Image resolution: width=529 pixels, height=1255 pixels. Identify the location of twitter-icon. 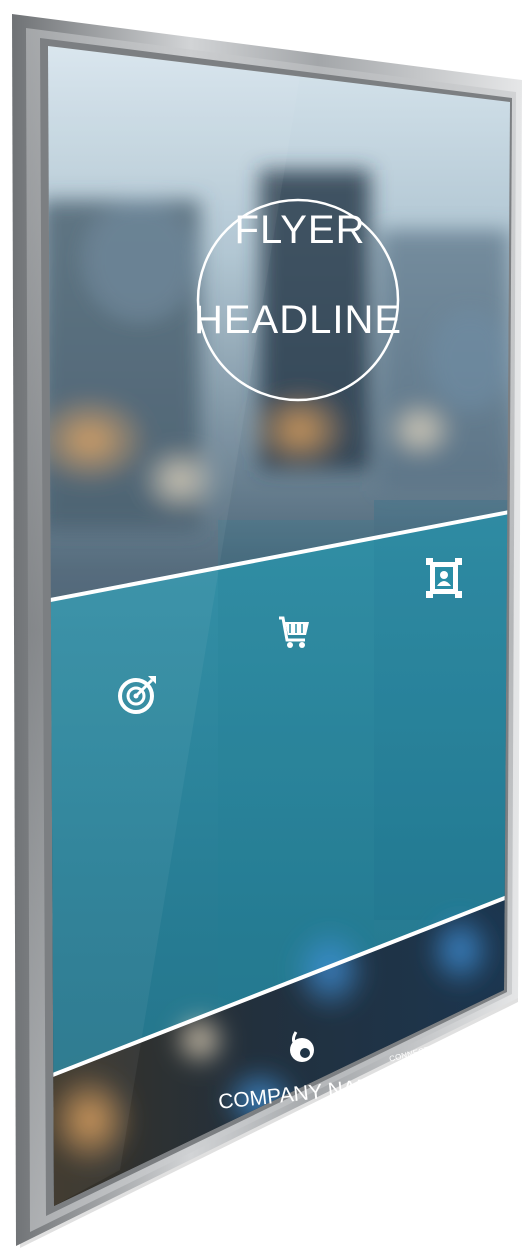
(427, 1098).